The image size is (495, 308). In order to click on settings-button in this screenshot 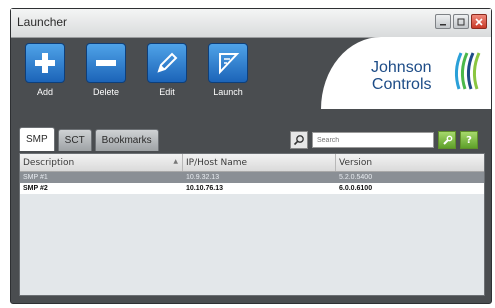, I will do `click(447, 140)`.